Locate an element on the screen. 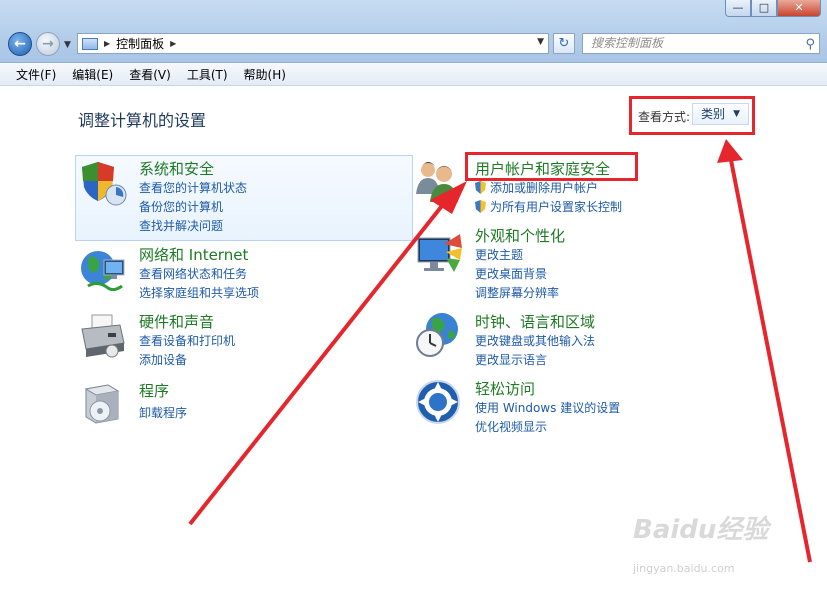 This screenshot has width=827, height=598. arrowhead-view-by is located at coordinates (730, 151).